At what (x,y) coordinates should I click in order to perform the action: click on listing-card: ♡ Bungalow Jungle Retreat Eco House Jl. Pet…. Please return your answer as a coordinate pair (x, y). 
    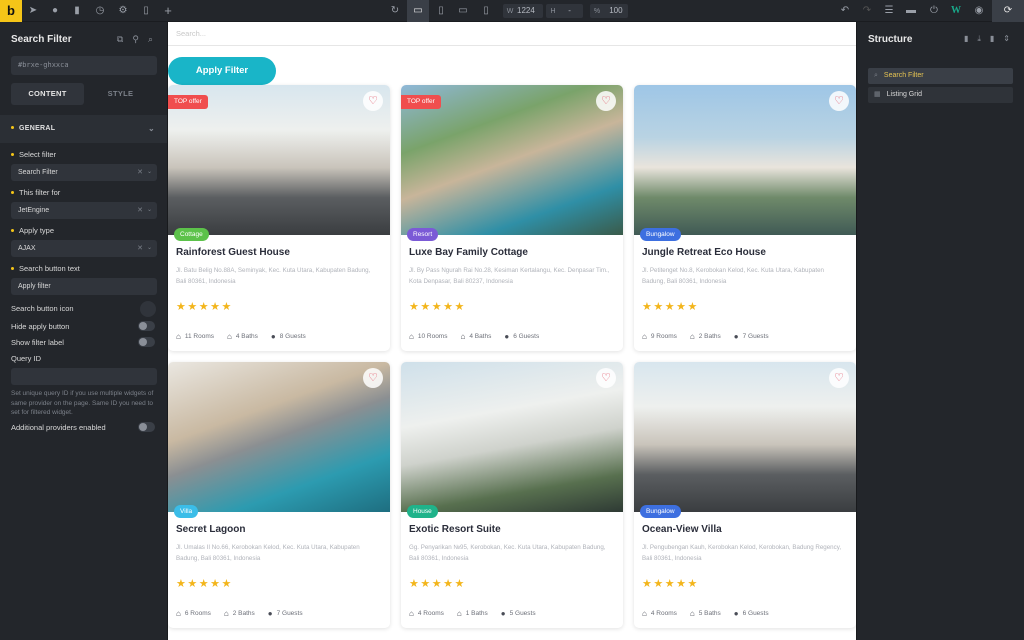
    Looking at the image, I should click on (745, 218).